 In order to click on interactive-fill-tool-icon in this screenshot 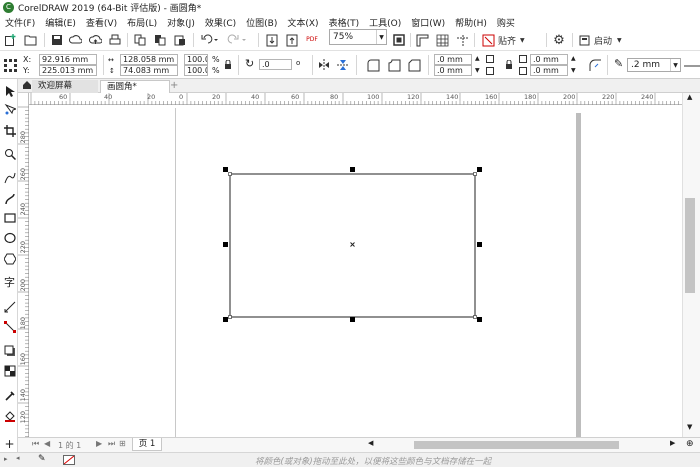, I will do `click(9, 415)`.